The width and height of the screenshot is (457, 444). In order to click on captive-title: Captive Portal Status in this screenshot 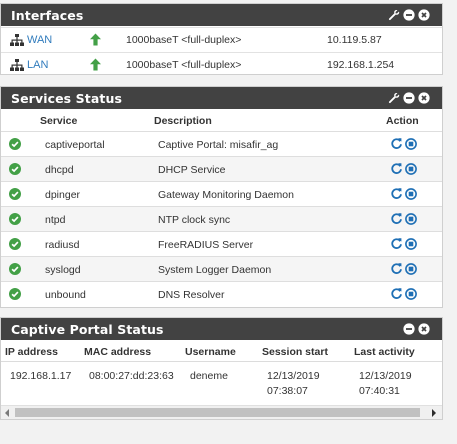, I will do `click(87, 329)`.